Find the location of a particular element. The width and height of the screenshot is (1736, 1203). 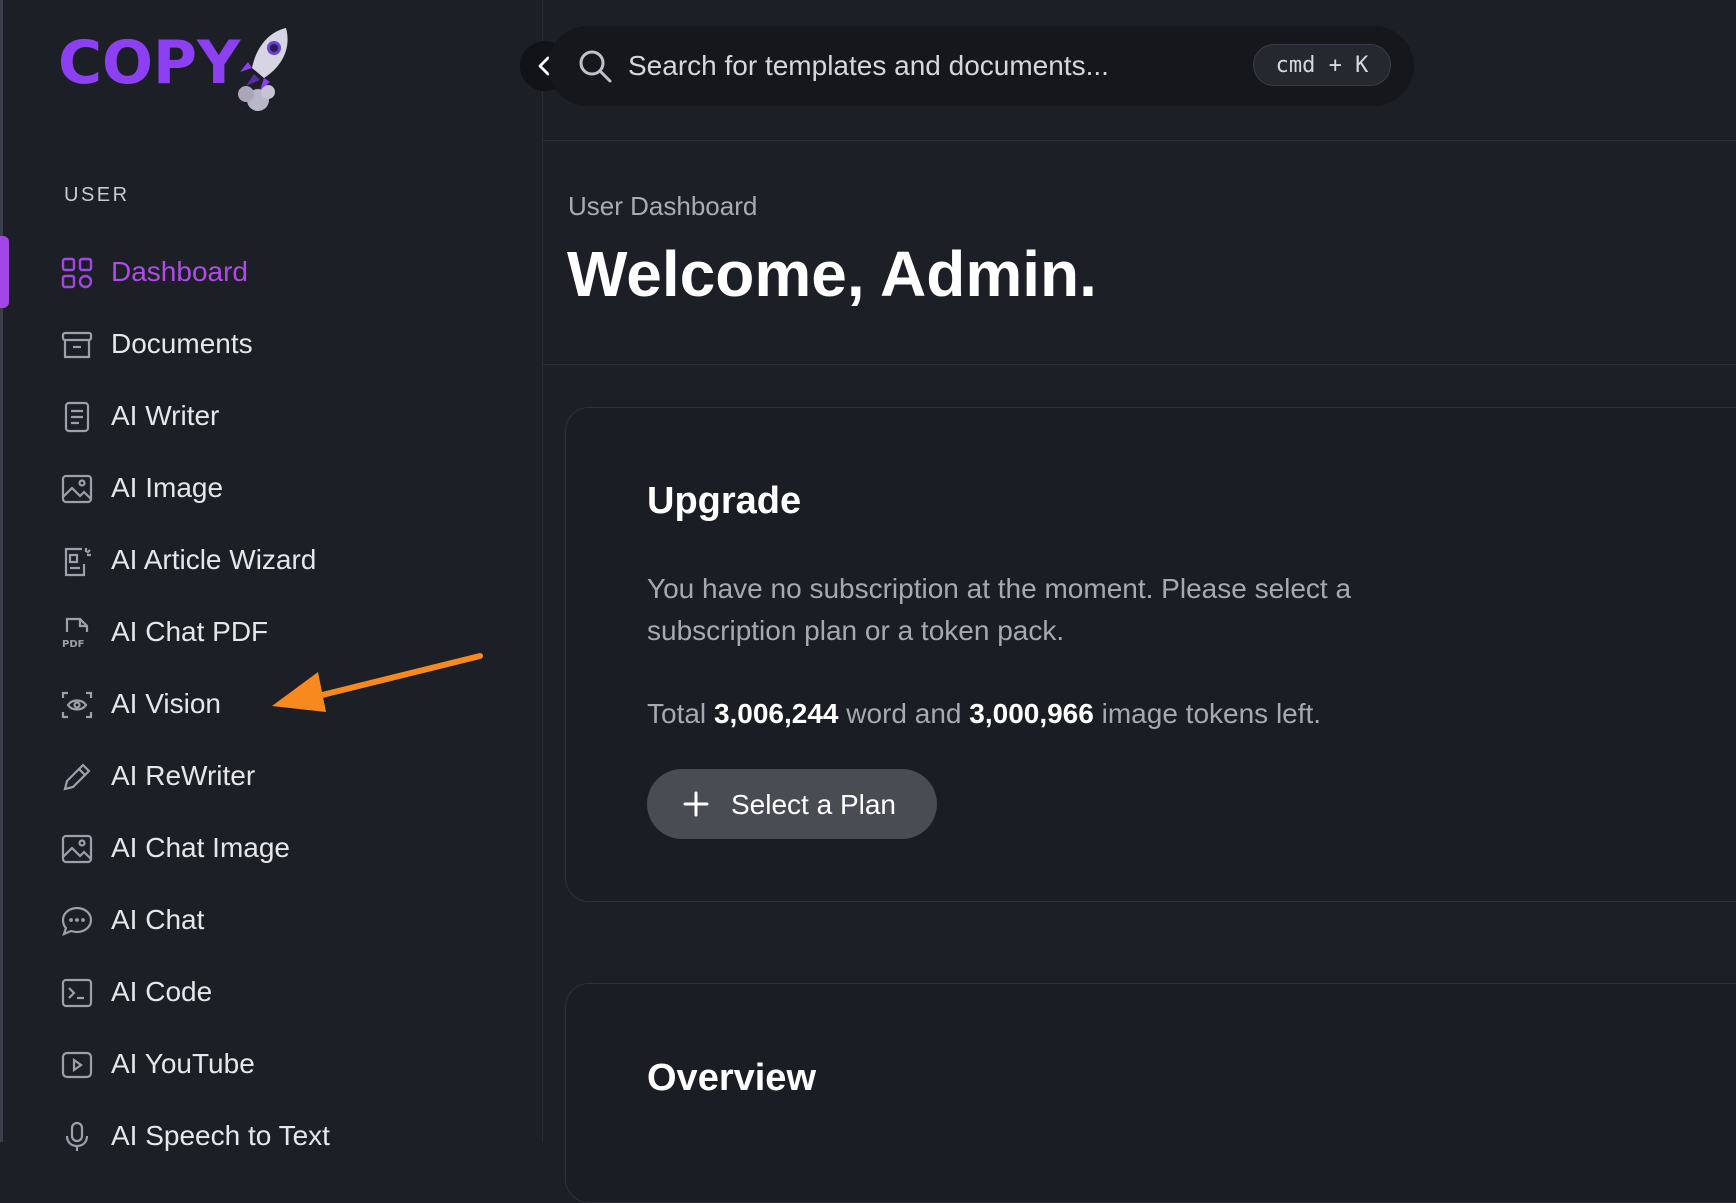

search-bar: cmd + K is located at coordinates (981, 66).